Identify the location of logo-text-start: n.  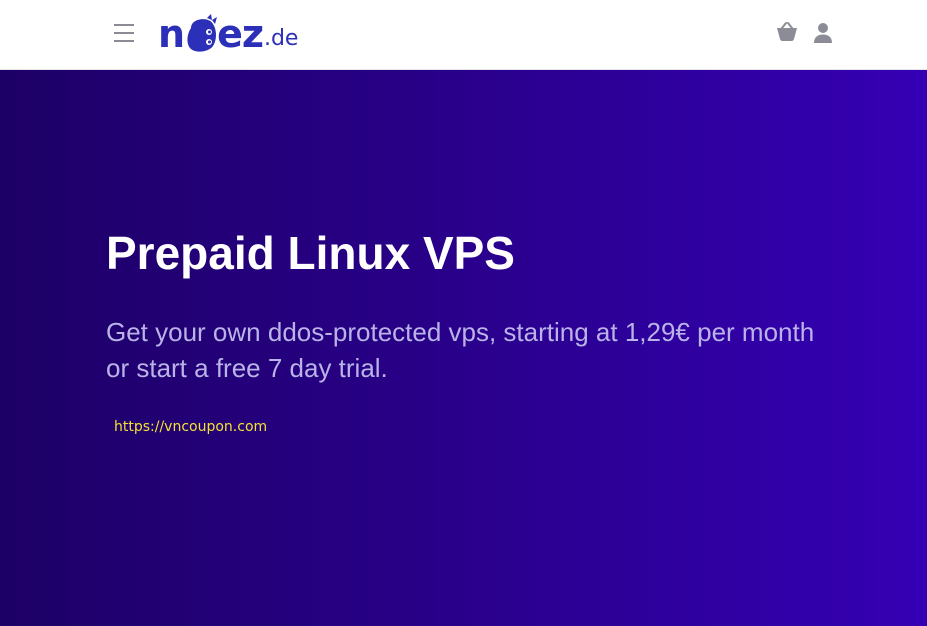
(171, 34).